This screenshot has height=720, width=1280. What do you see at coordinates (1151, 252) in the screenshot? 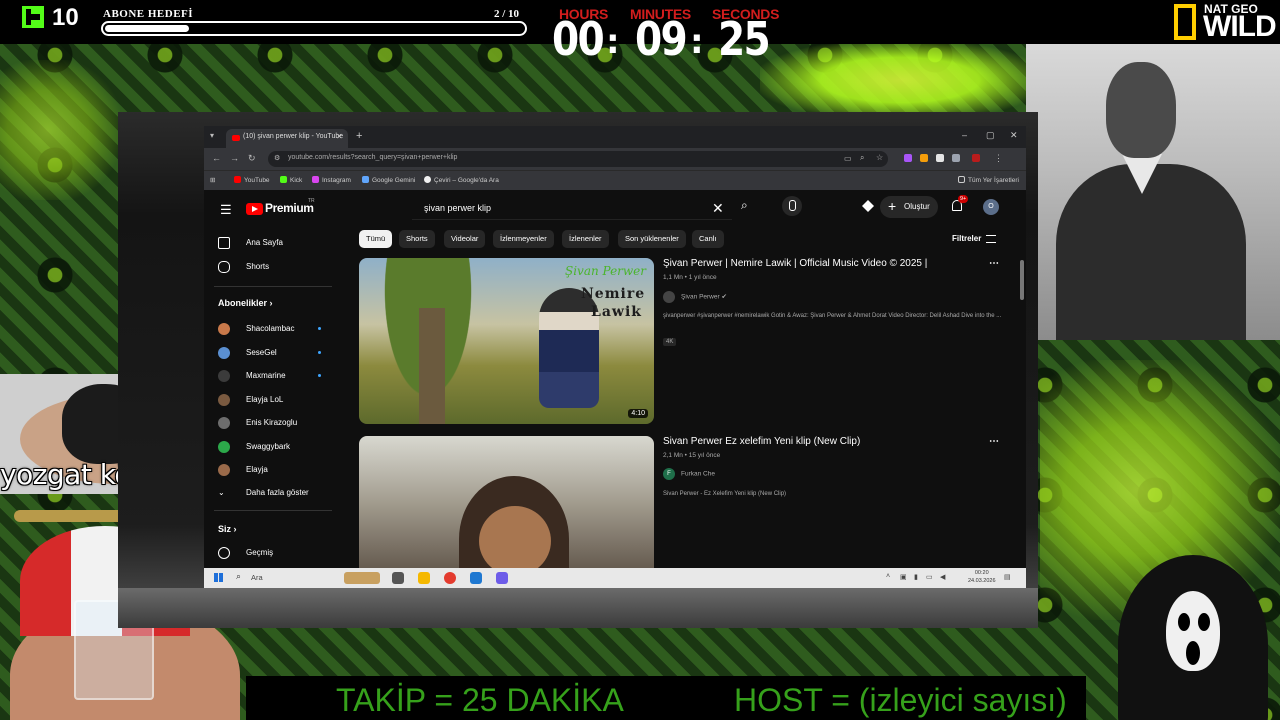
I see `portrait-body` at bounding box center [1151, 252].